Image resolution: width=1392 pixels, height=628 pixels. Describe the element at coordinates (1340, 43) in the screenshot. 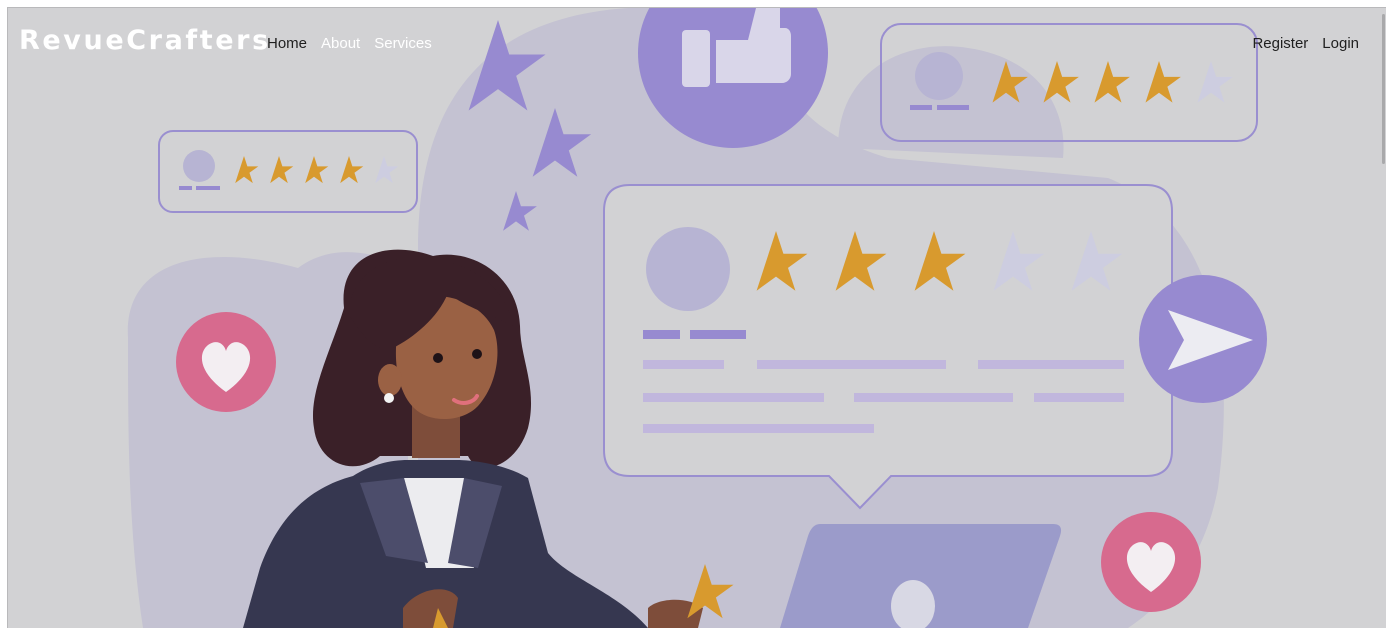

I see `nav-login-link: Login` at that location.